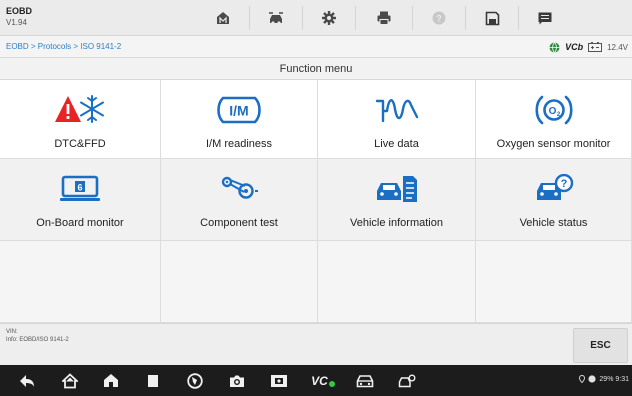 The image size is (632, 396). What do you see at coordinates (19, 11) in the screenshot?
I see `app-name: EOBD` at bounding box center [19, 11].